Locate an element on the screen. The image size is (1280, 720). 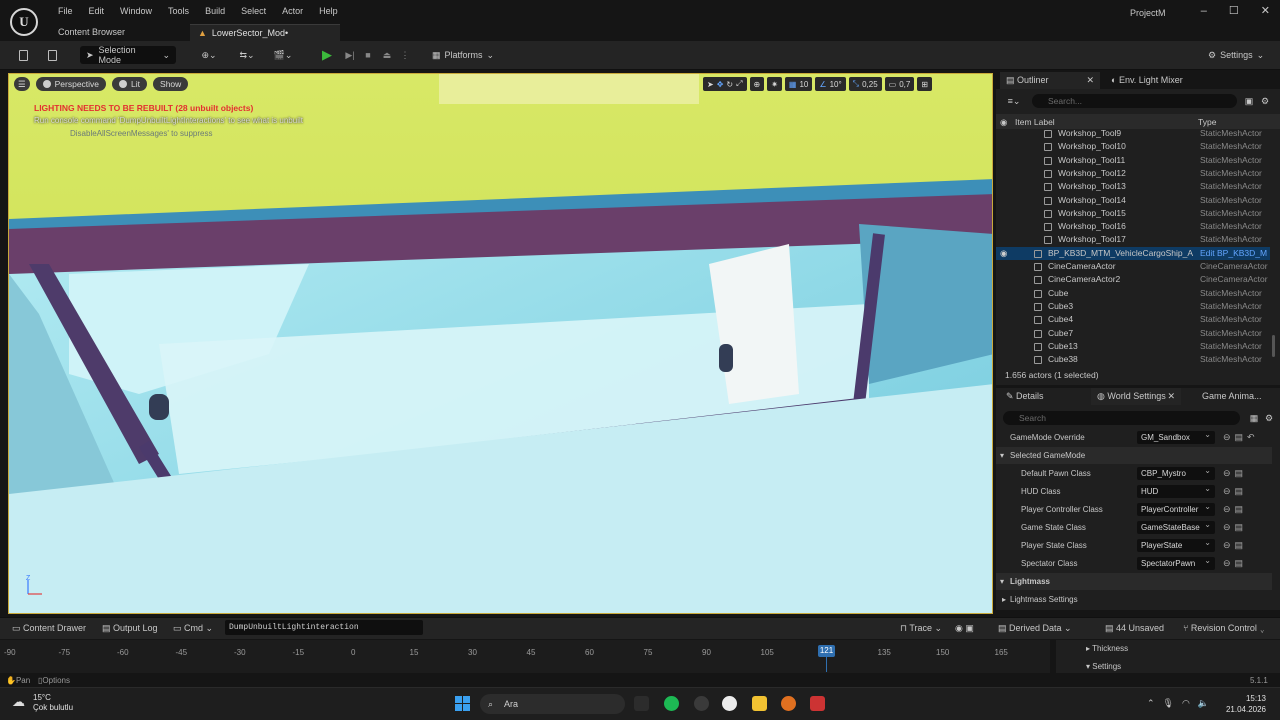
menu-build: Build is located at coordinates (215, 11).